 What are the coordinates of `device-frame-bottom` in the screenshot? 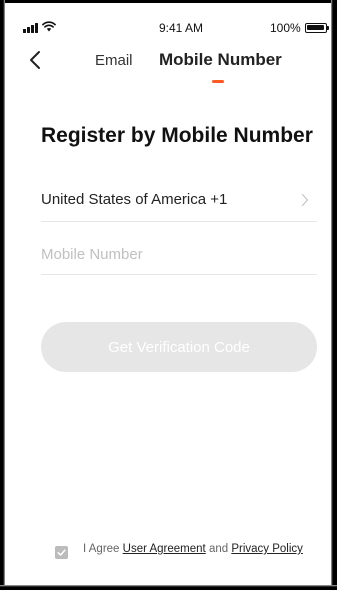 It's located at (168, 587).